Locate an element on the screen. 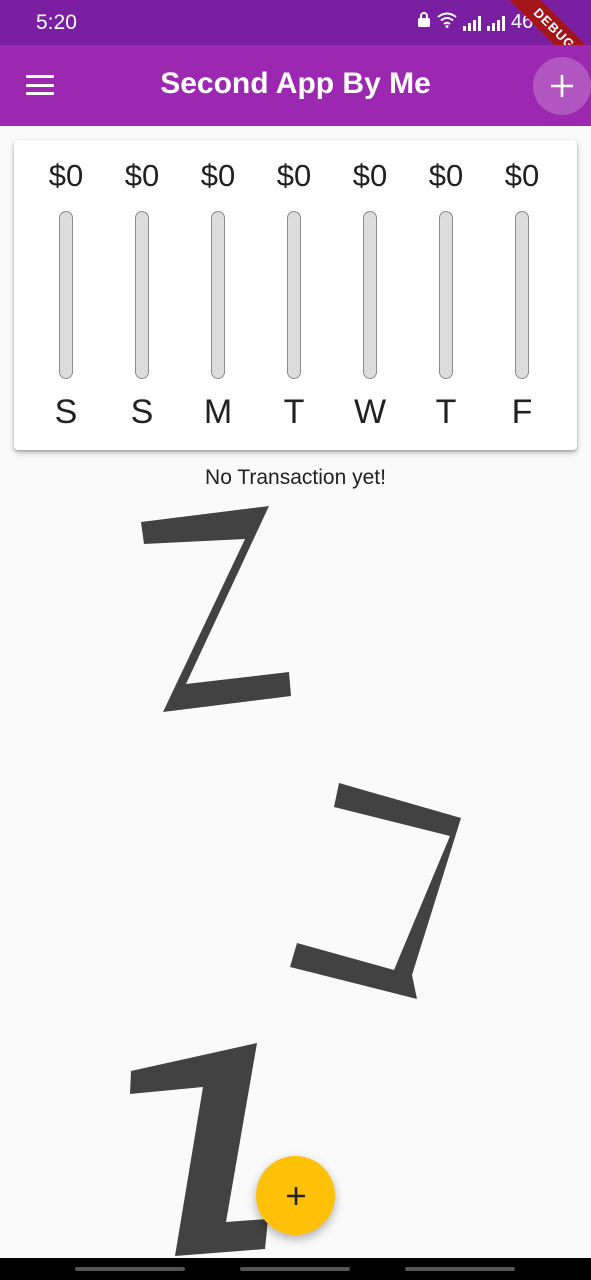 The image size is (591, 1280). bar-day-label: M is located at coordinates (218, 412).